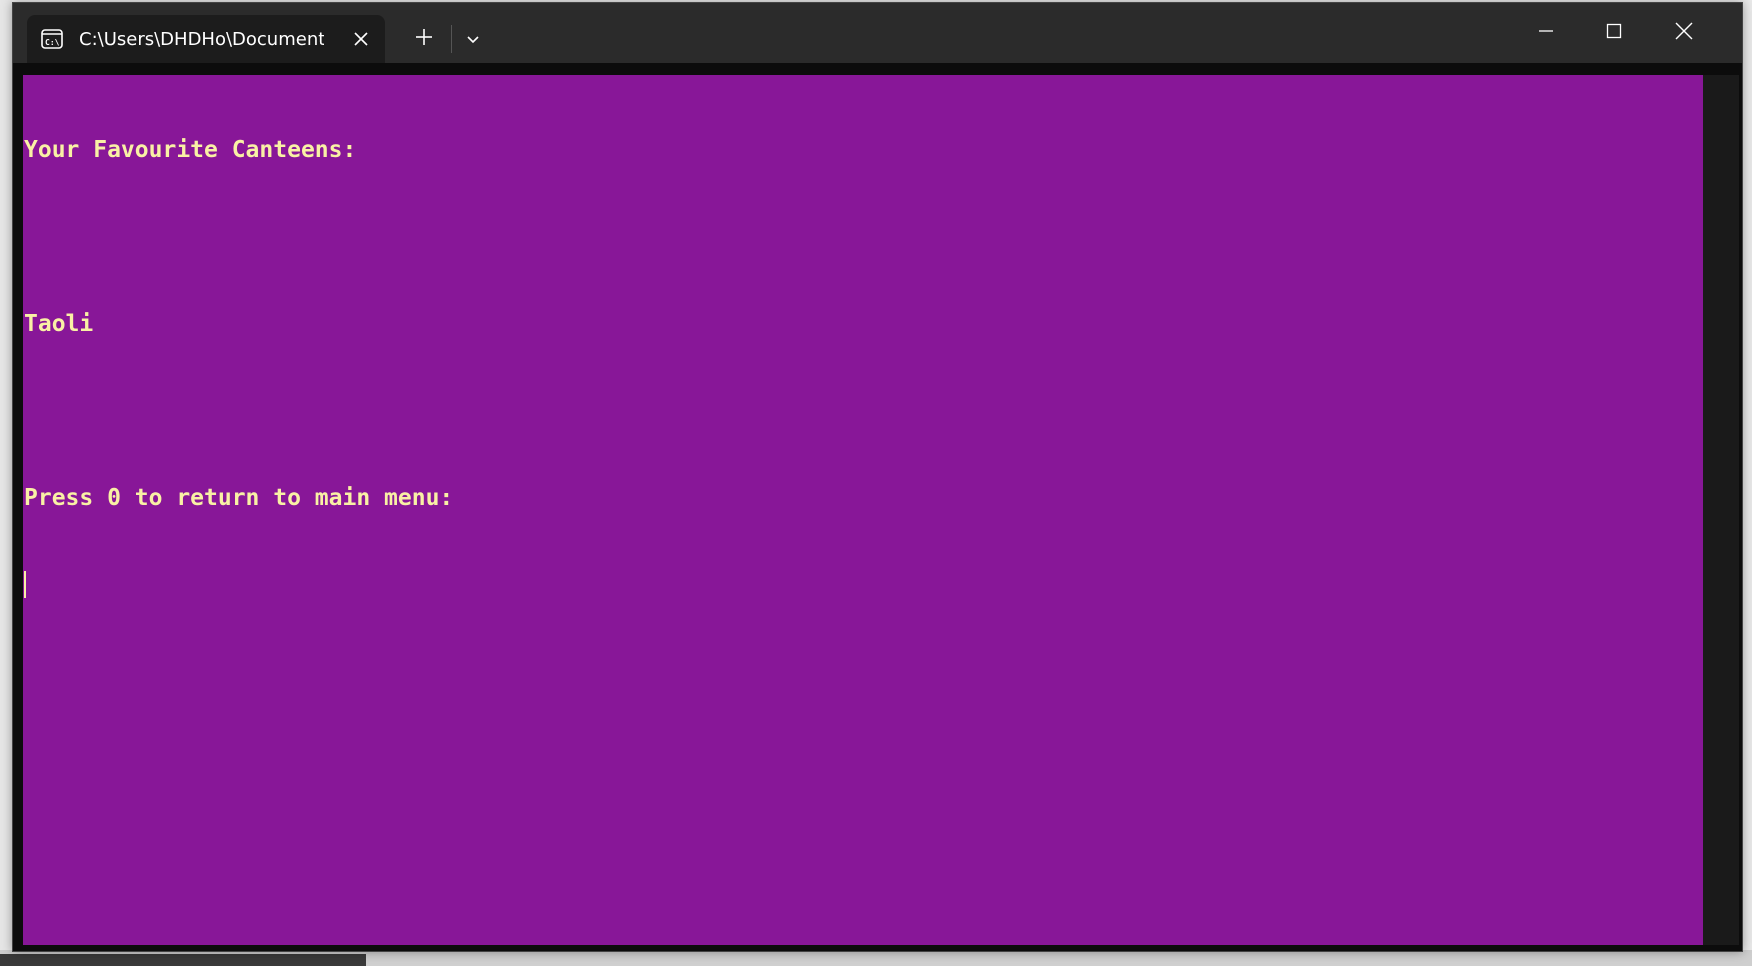  I want to click on terminal-tab: C:\ C:\Users\DHDHo\Documents\, so click(206, 39).